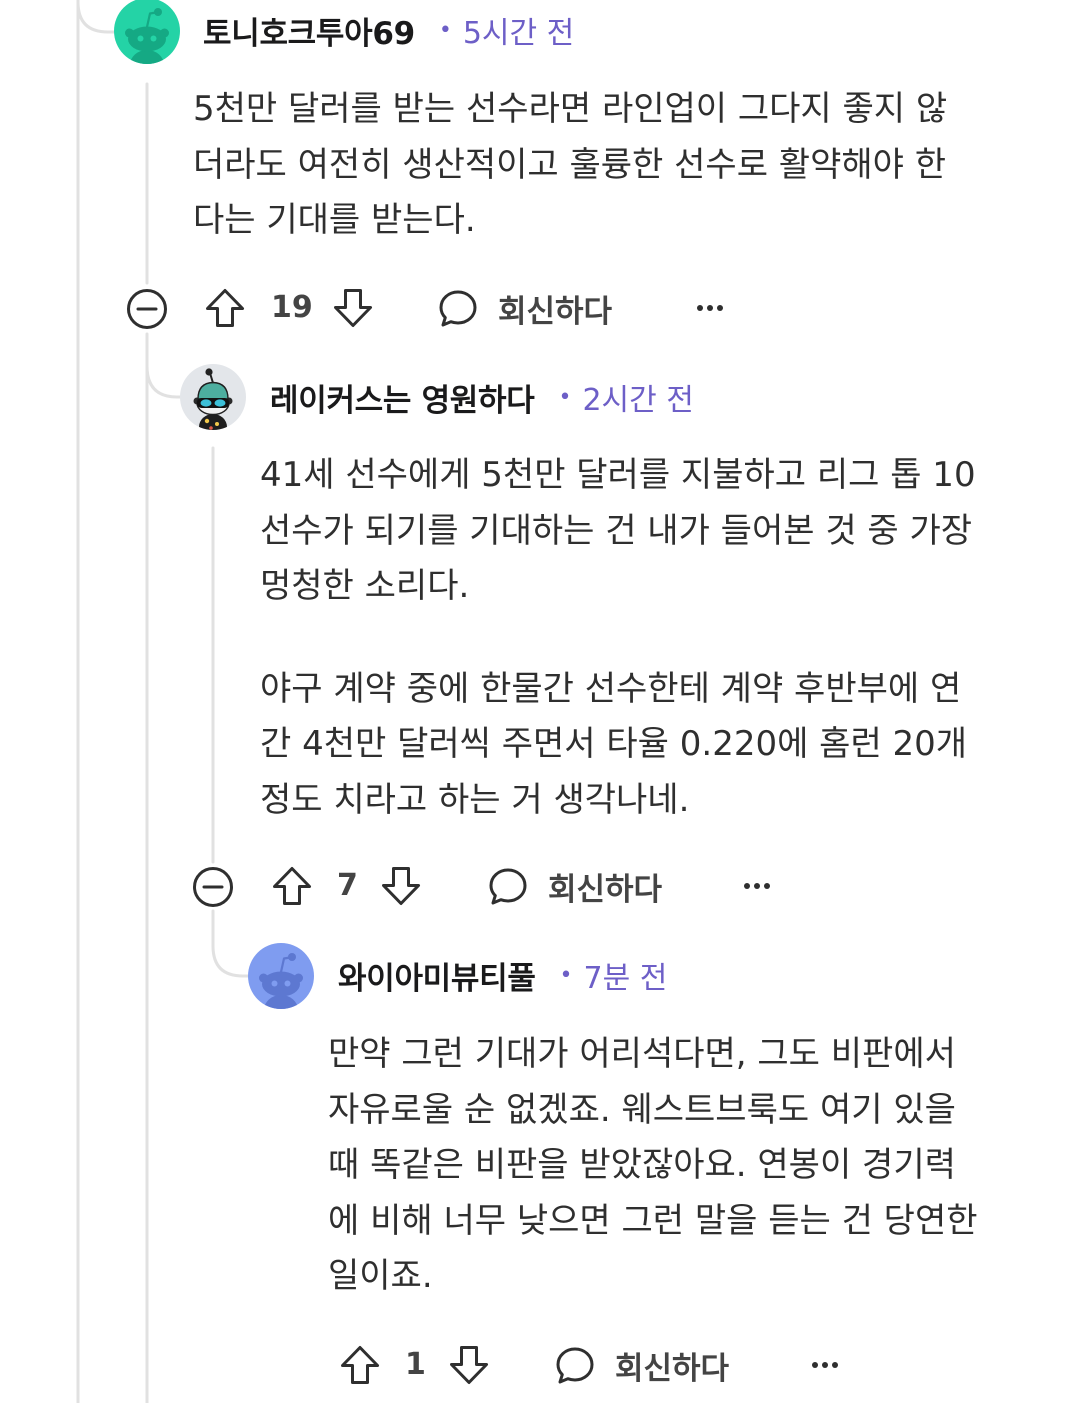 The width and height of the screenshot is (1080, 1403). I want to click on body-line: 에 비해 너무 낮으면 그런 말을 듣는 건 당연한, so click(653, 1220).